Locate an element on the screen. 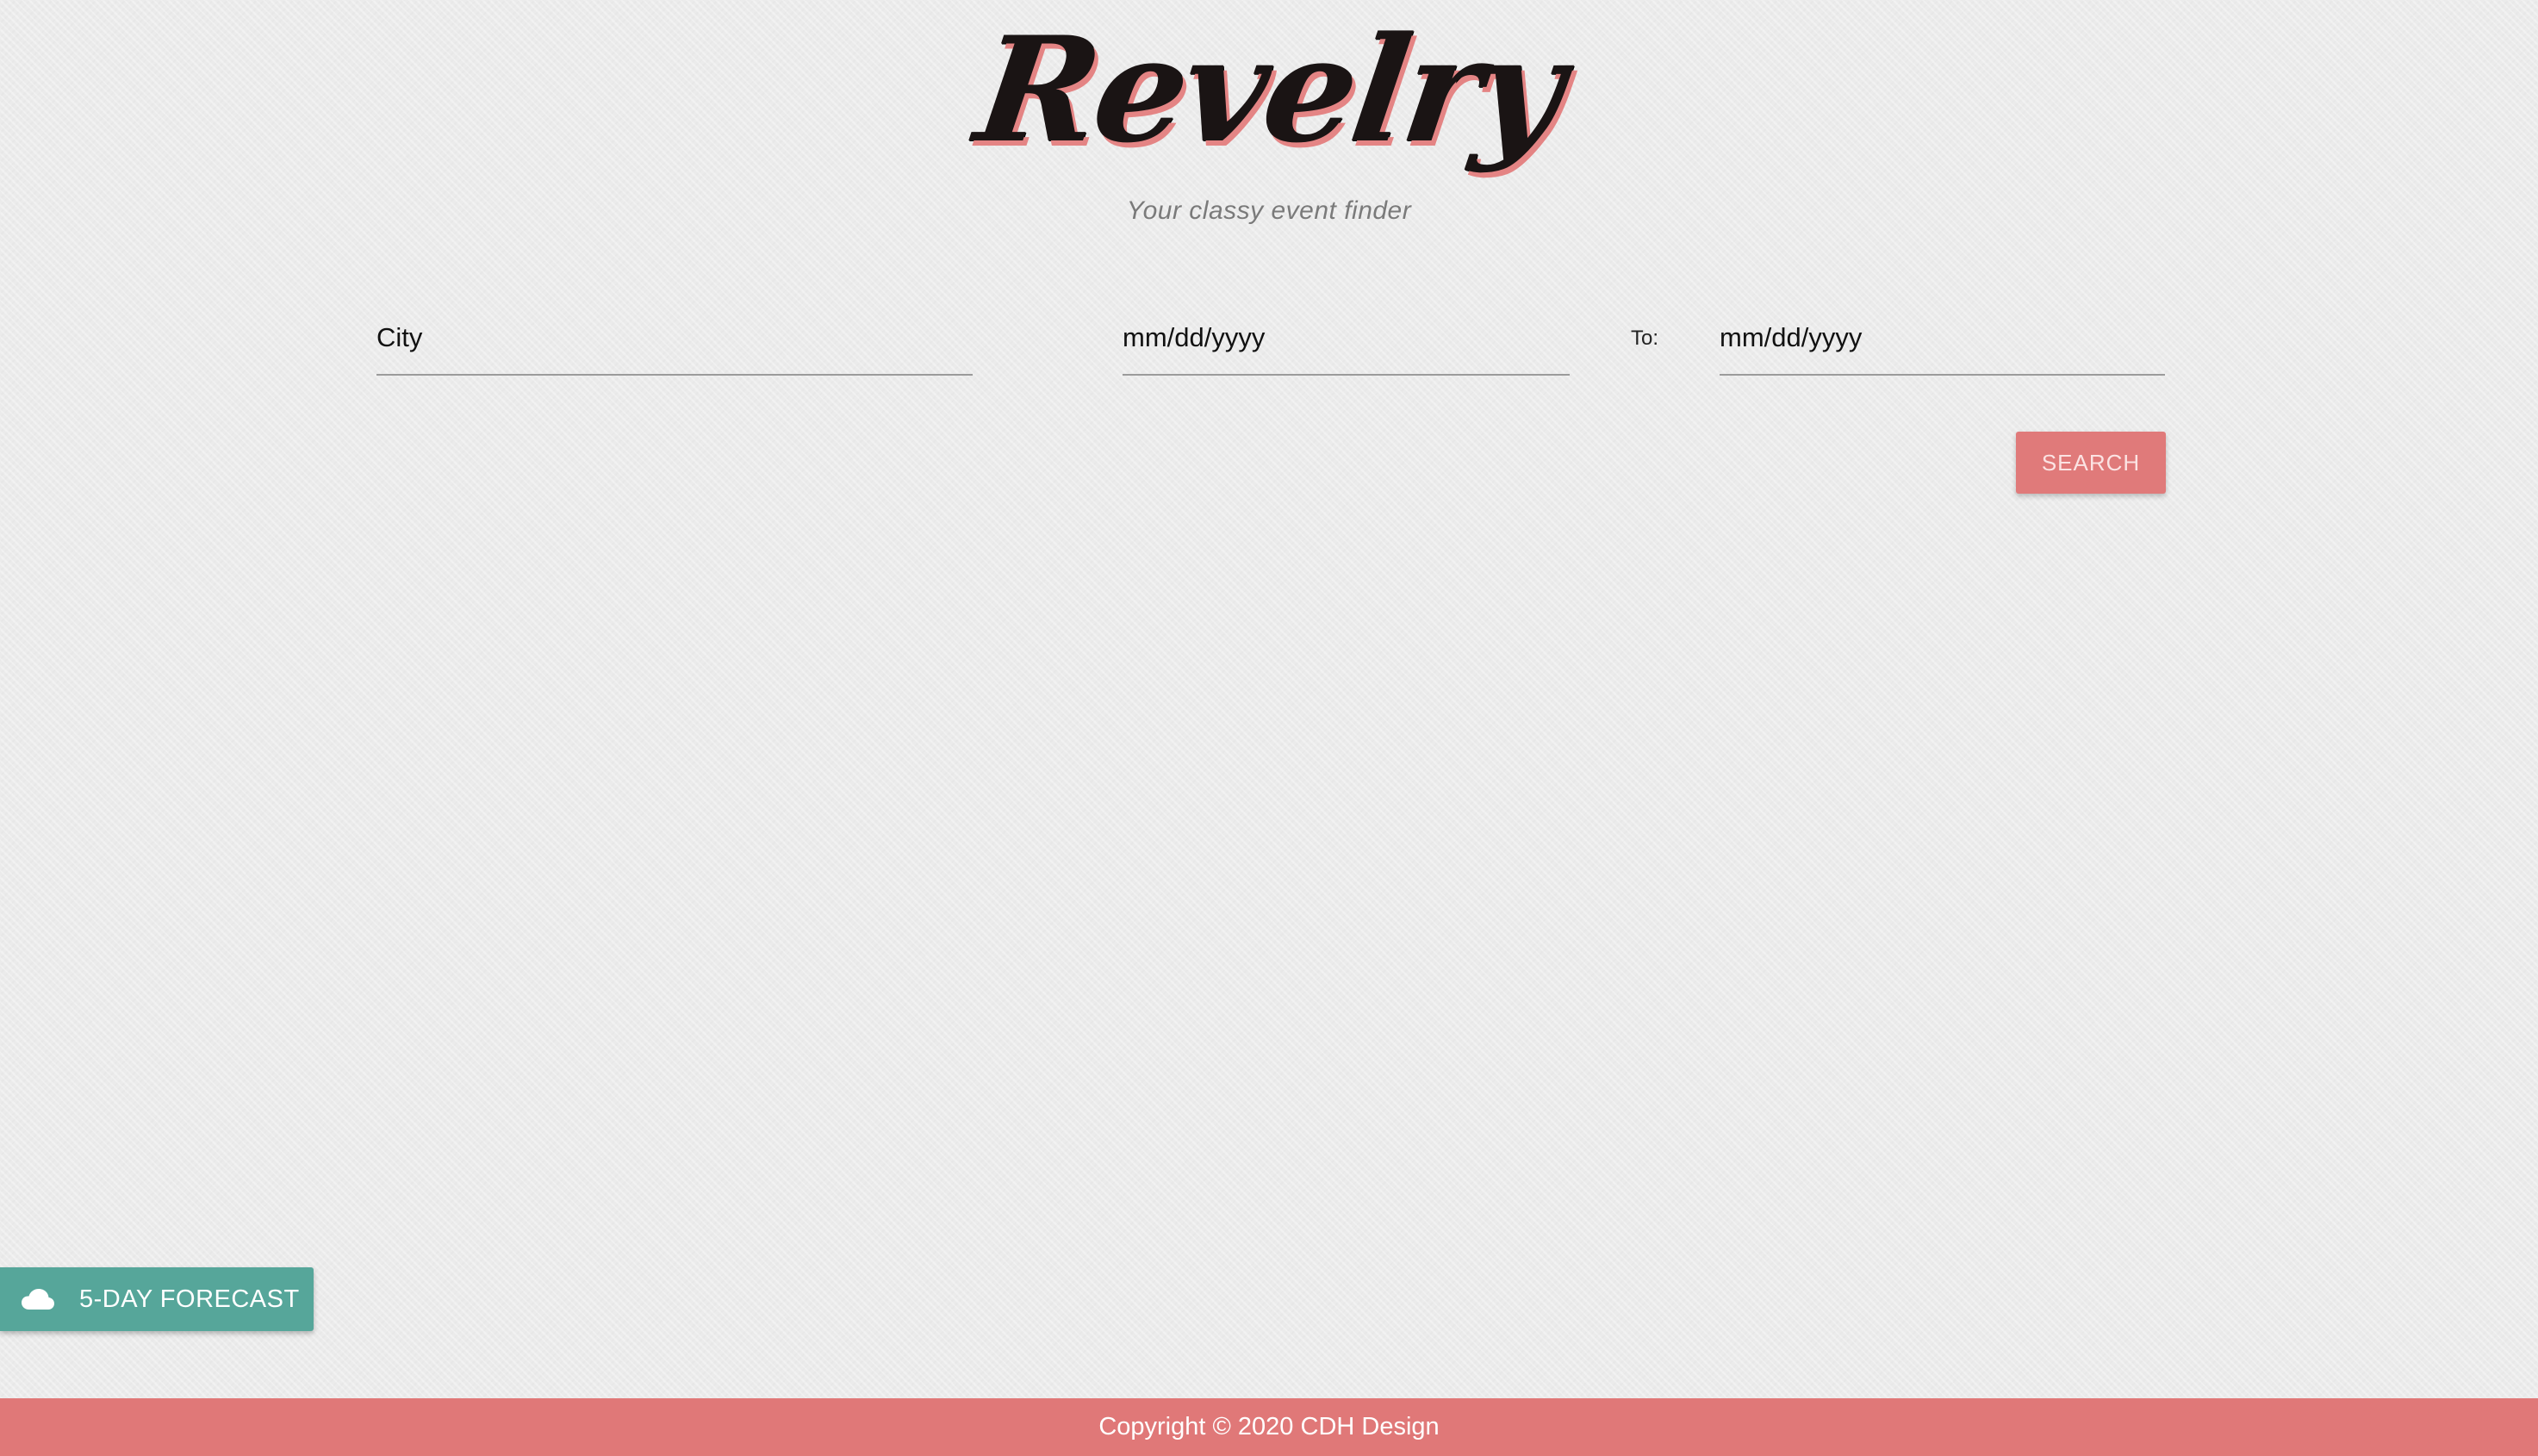  logo: Revelry is located at coordinates (1269, 90).